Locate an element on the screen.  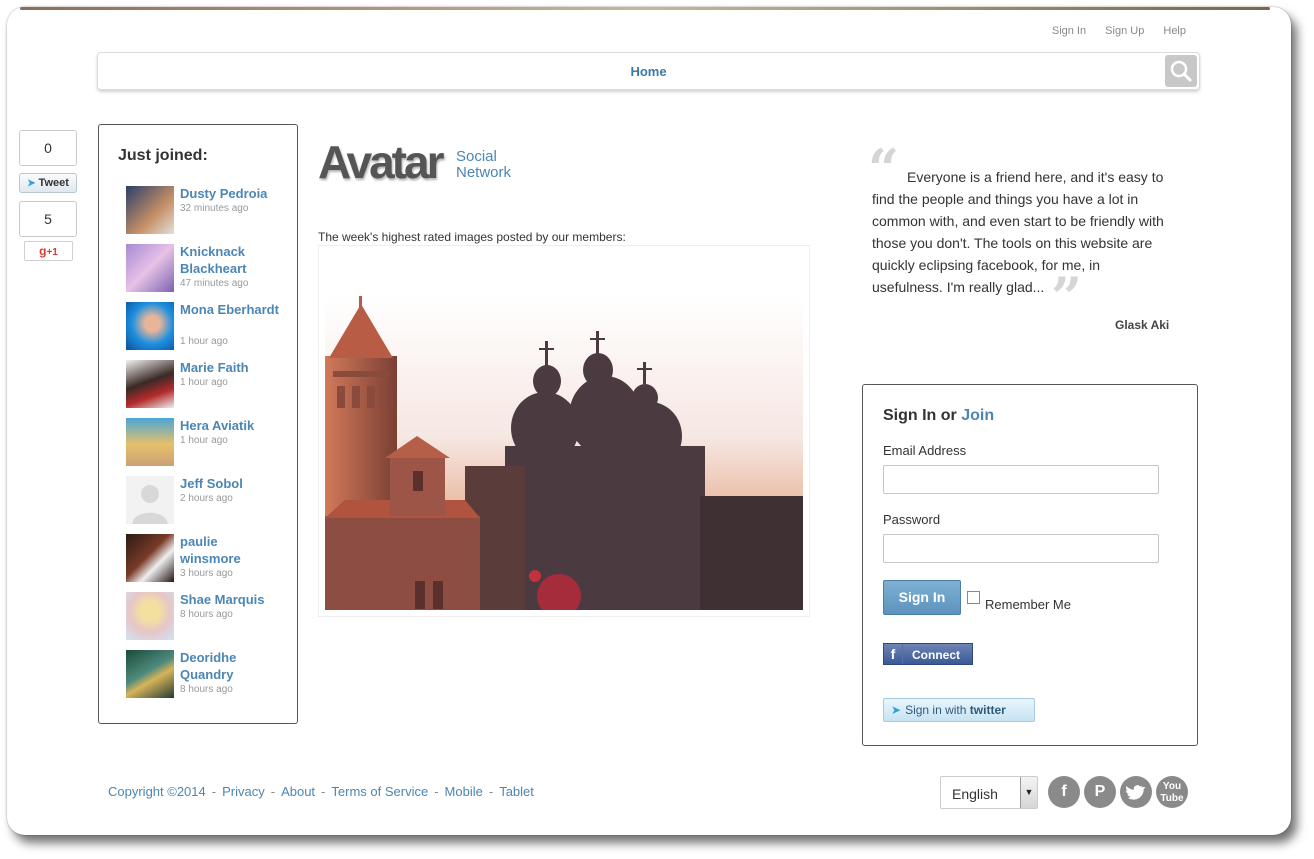
sign-in-link: Sign In is located at coordinates (1069, 31).